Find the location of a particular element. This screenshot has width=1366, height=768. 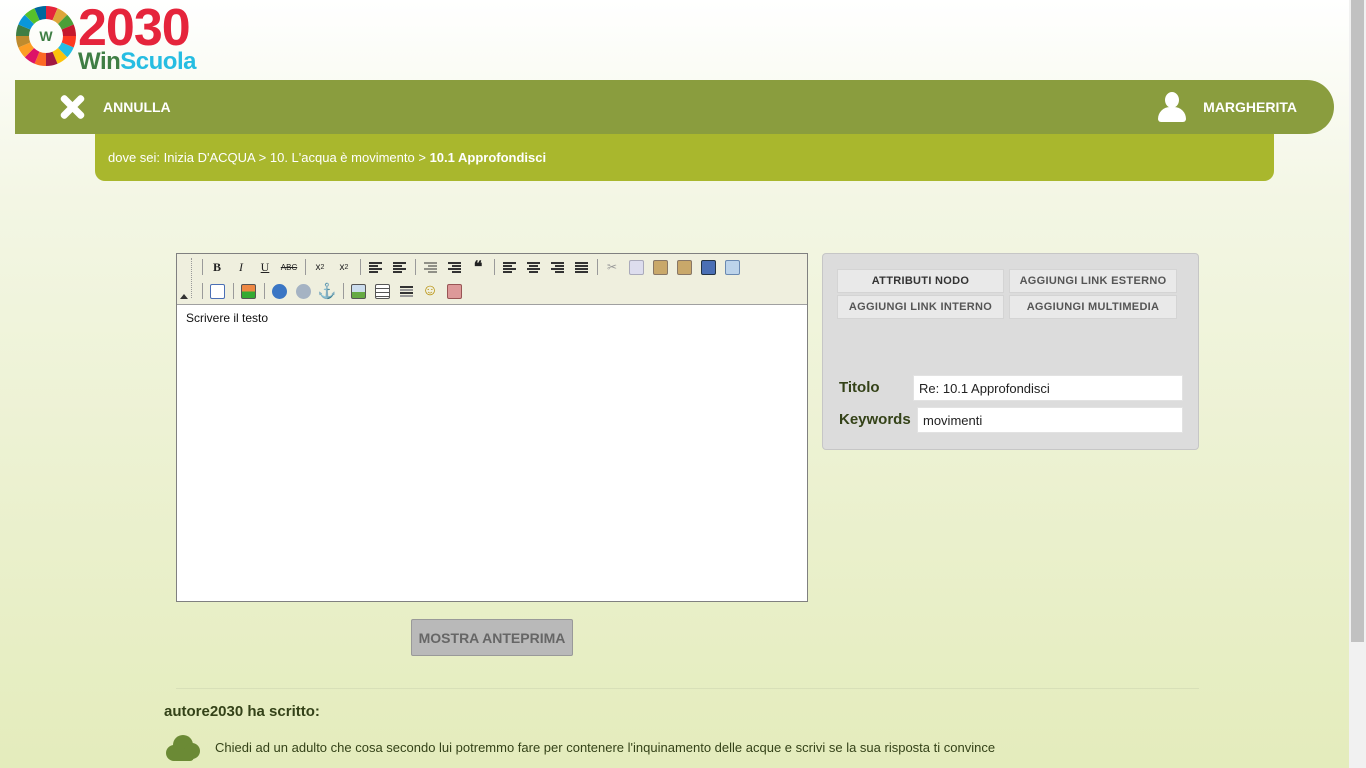

superscript-button: x2 is located at coordinates (344, 267).